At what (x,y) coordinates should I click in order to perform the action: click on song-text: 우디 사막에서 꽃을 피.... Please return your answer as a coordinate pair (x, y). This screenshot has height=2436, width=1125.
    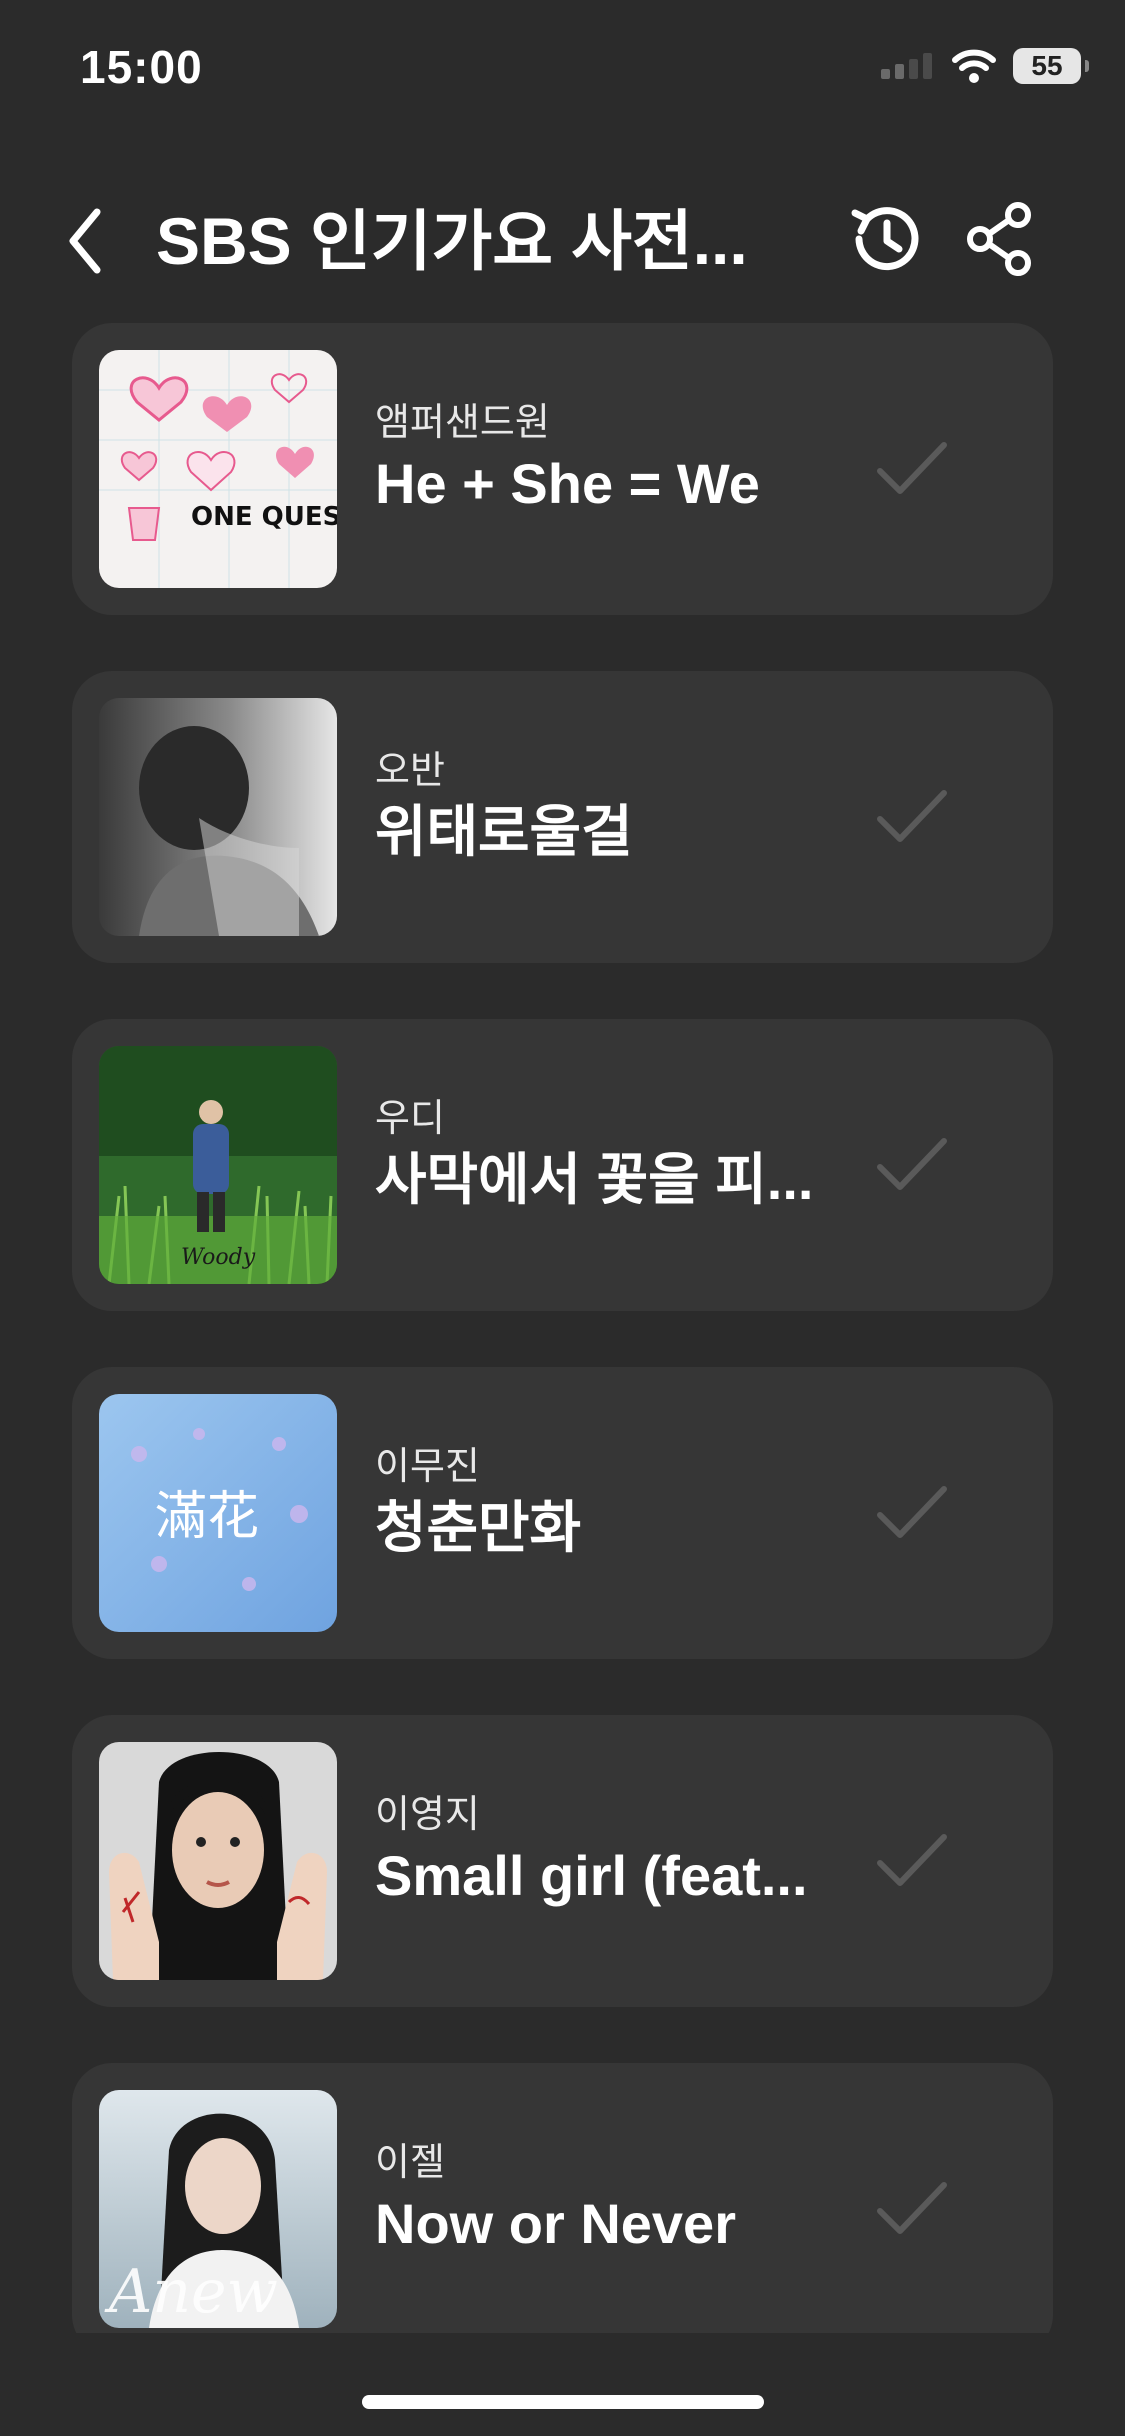
    Looking at the image, I should click on (655, 1155).